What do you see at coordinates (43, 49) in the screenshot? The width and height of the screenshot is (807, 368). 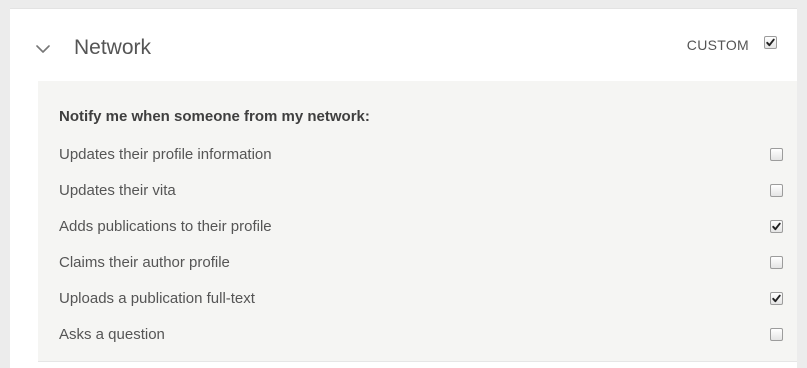 I see `chevron-down-icon` at bounding box center [43, 49].